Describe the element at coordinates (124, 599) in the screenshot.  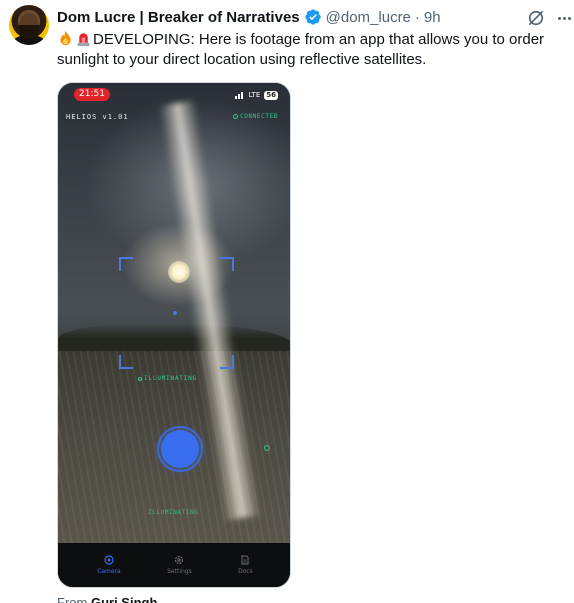
I see `source-author: Guri Singh` at that location.